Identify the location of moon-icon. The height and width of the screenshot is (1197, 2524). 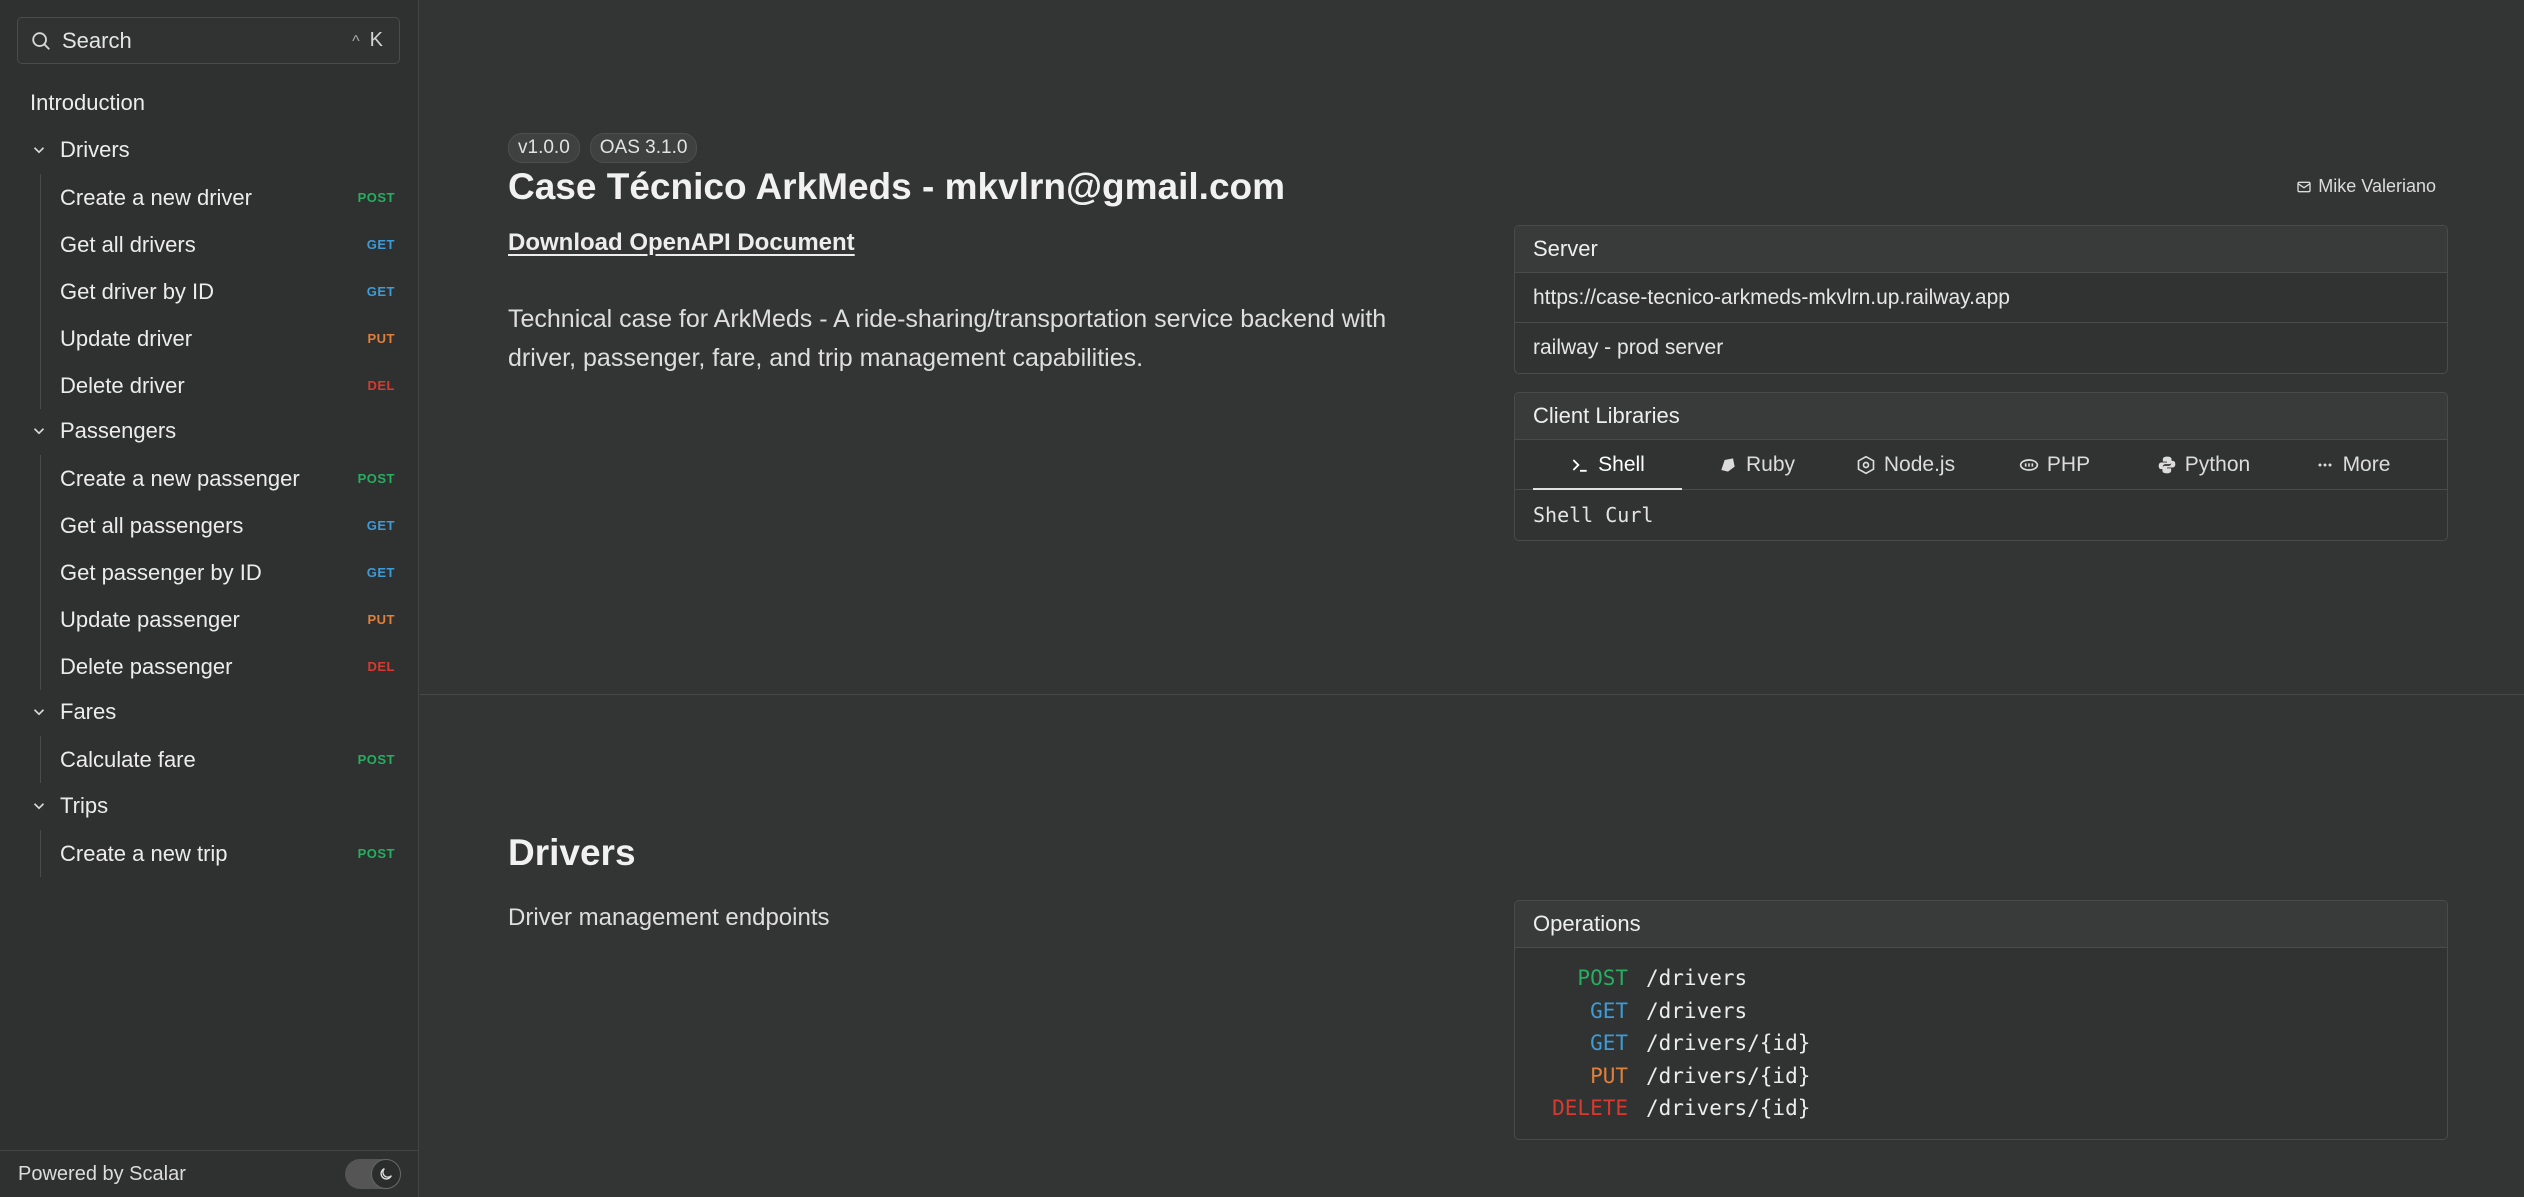
(386, 1174).